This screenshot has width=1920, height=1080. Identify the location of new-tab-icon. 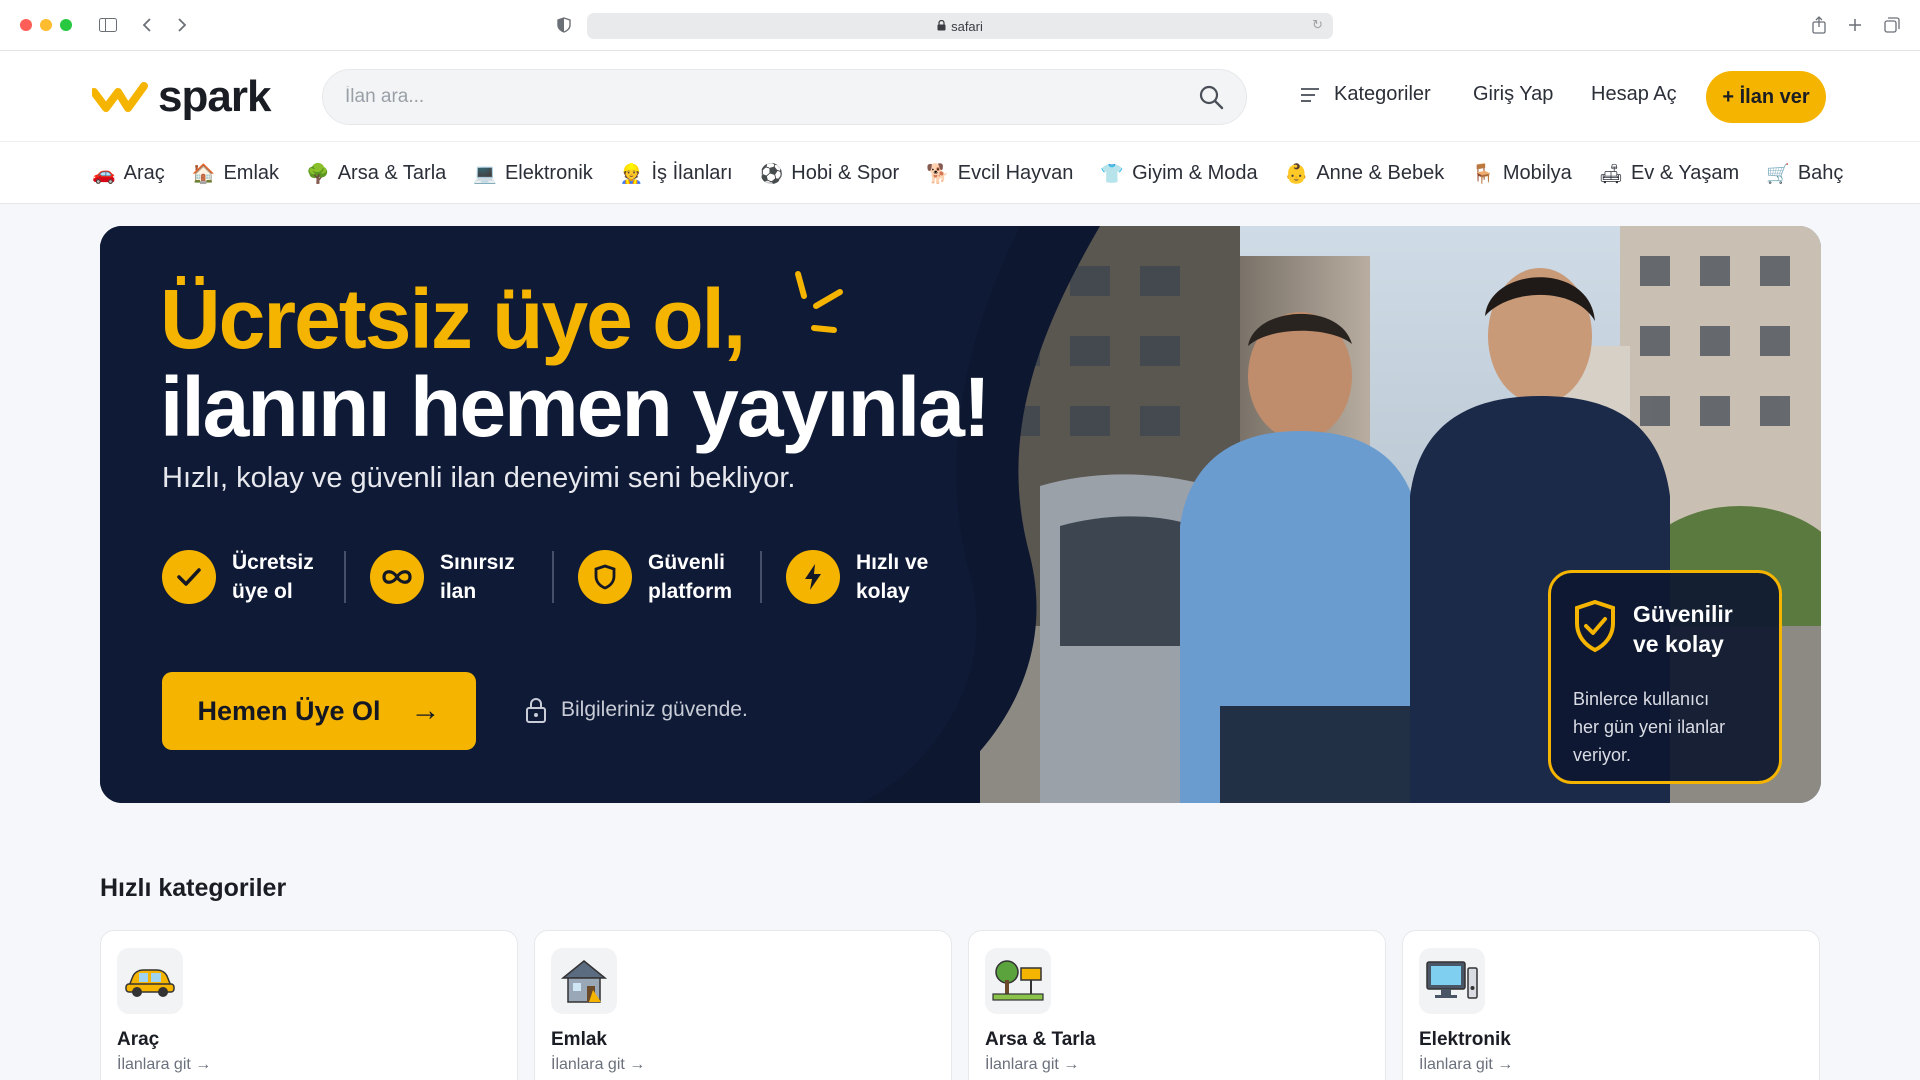
(1855, 25).